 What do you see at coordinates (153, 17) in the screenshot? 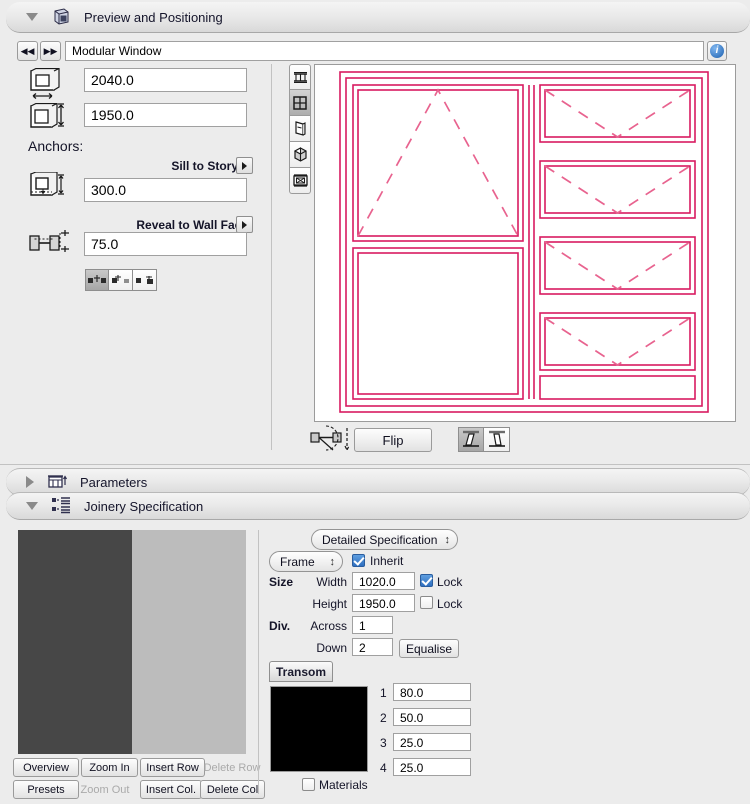
I see `section-title-preview: Preview and Positioning` at bounding box center [153, 17].